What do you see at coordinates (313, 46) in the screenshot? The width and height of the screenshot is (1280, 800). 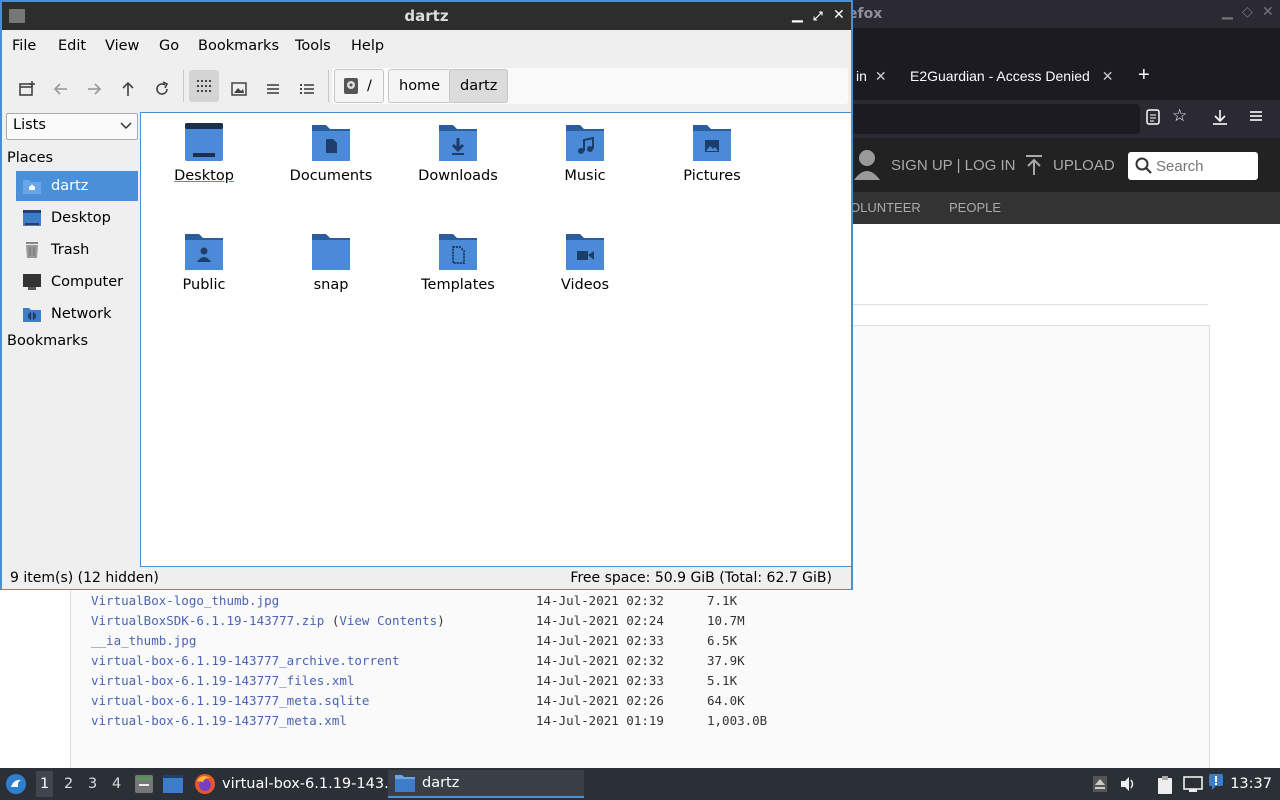 I see `menu-tools: Tools` at bounding box center [313, 46].